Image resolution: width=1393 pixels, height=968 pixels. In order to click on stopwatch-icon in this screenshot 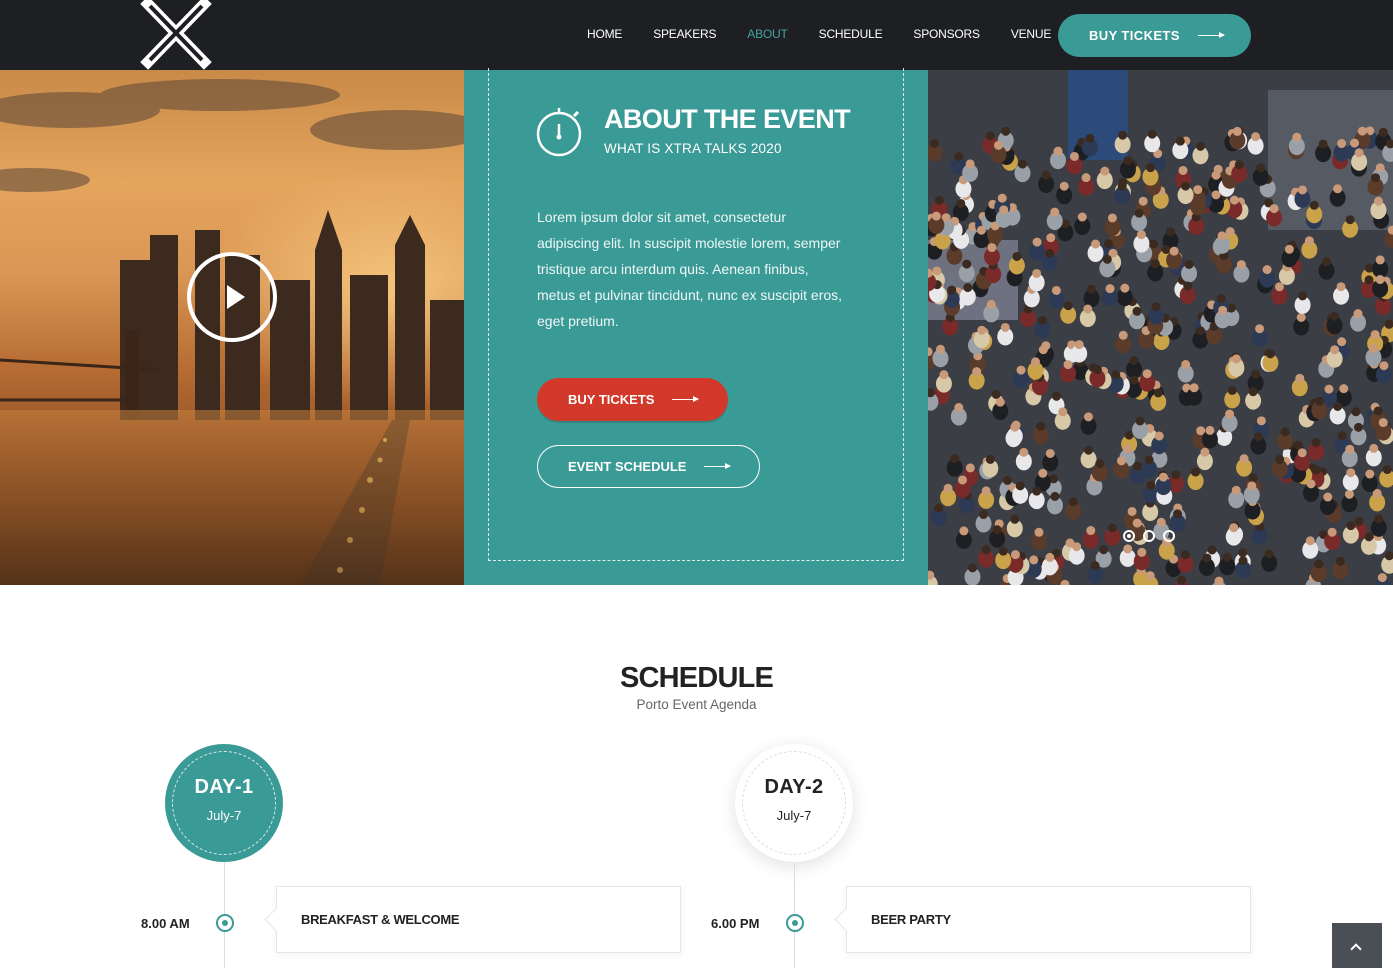, I will do `click(559, 132)`.